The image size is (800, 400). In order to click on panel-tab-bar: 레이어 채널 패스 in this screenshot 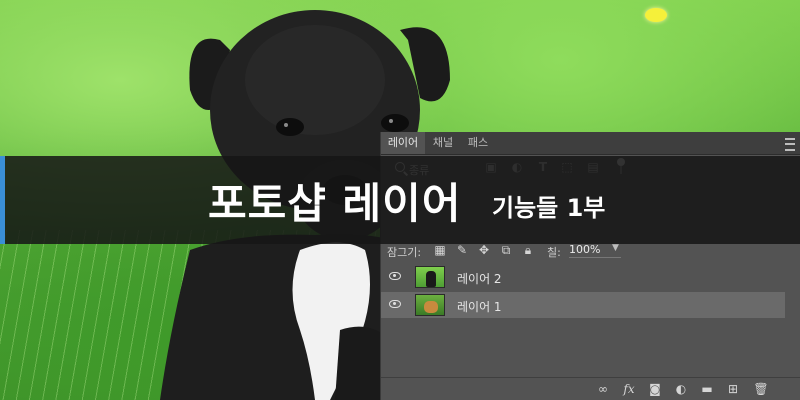, I will do `click(590, 143)`.